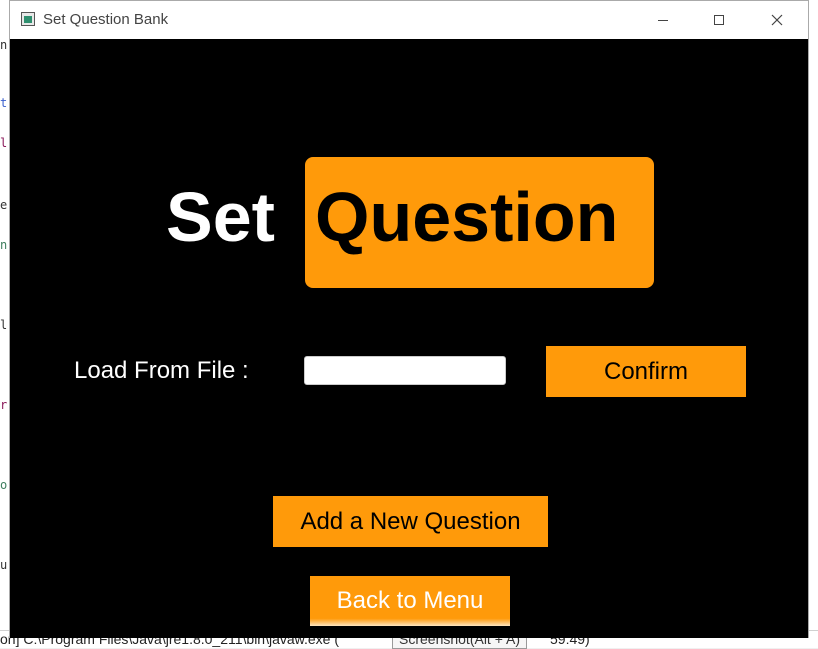  What do you see at coordinates (28, 19) in the screenshot?
I see `app-icon` at bounding box center [28, 19].